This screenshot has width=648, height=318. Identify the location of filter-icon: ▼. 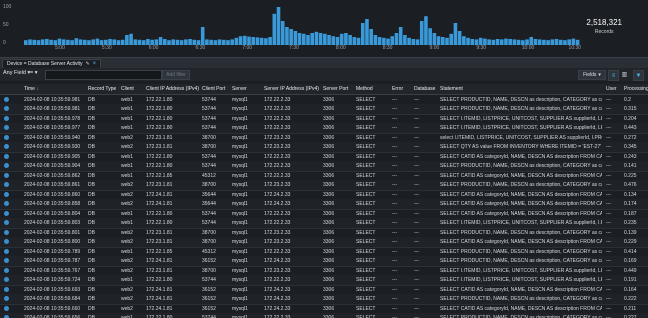
(638, 75).